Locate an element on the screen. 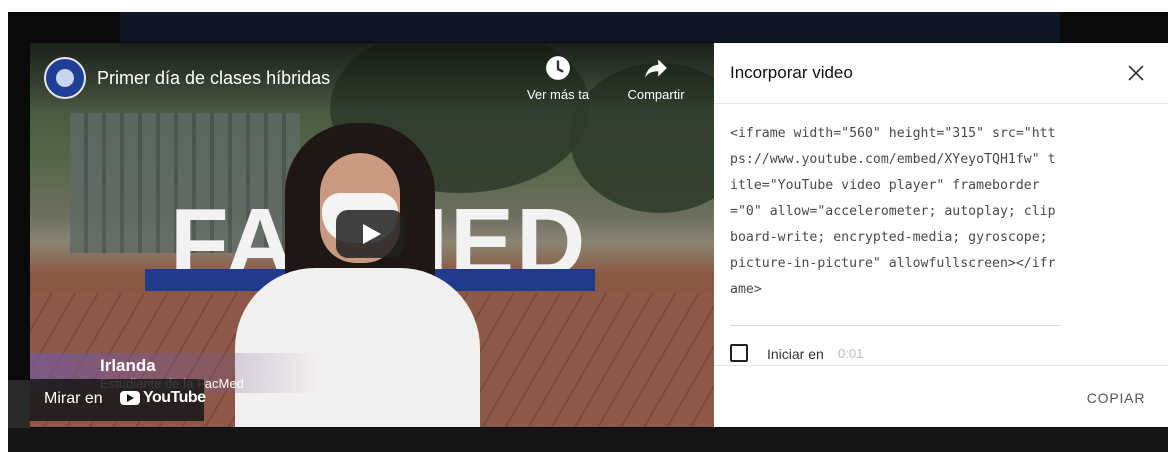  clock-icon is located at coordinates (558, 68).